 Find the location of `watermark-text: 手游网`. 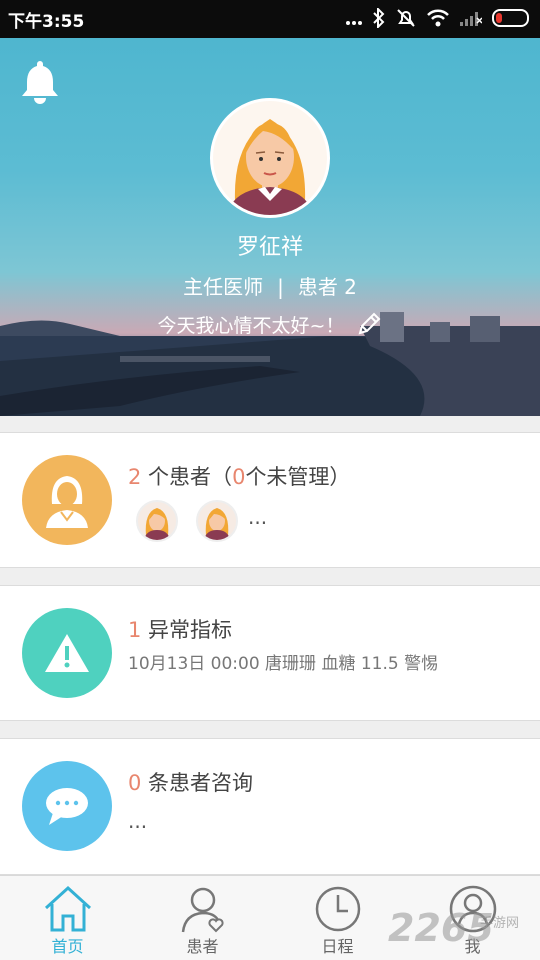

watermark-text: 手游网 is located at coordinates (500, 923).